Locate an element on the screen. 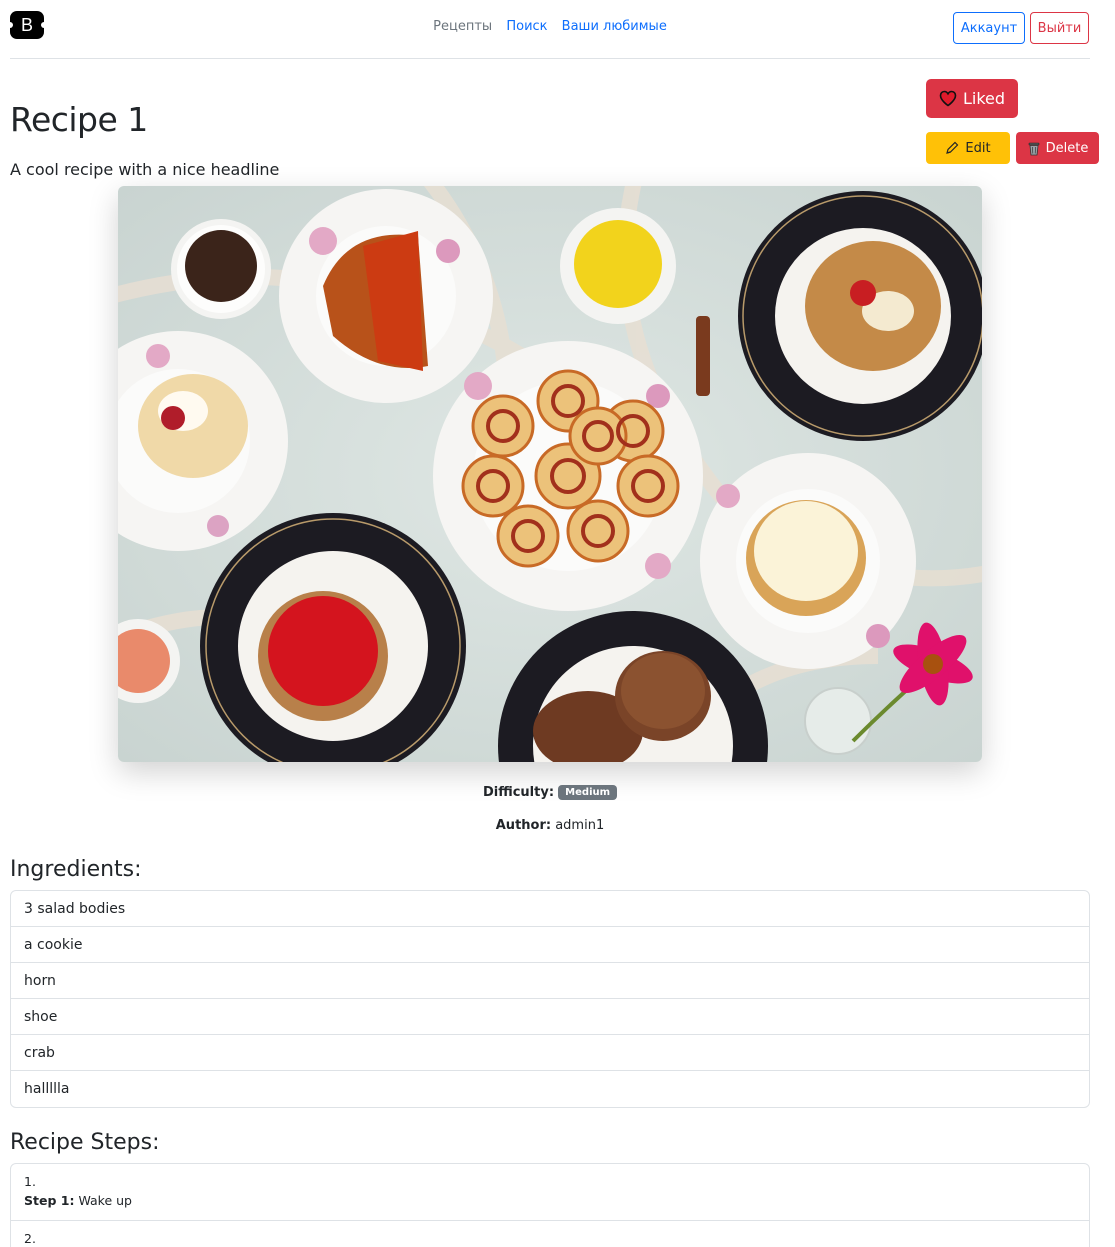 The image size is (1115, 1247). ingredient-item: horn is located at coordinates (550, 981).